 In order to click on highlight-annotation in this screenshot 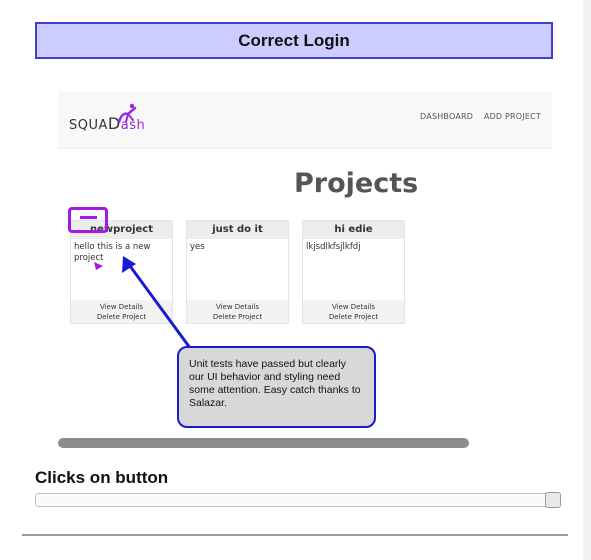, I will do `click(88, 220)`.